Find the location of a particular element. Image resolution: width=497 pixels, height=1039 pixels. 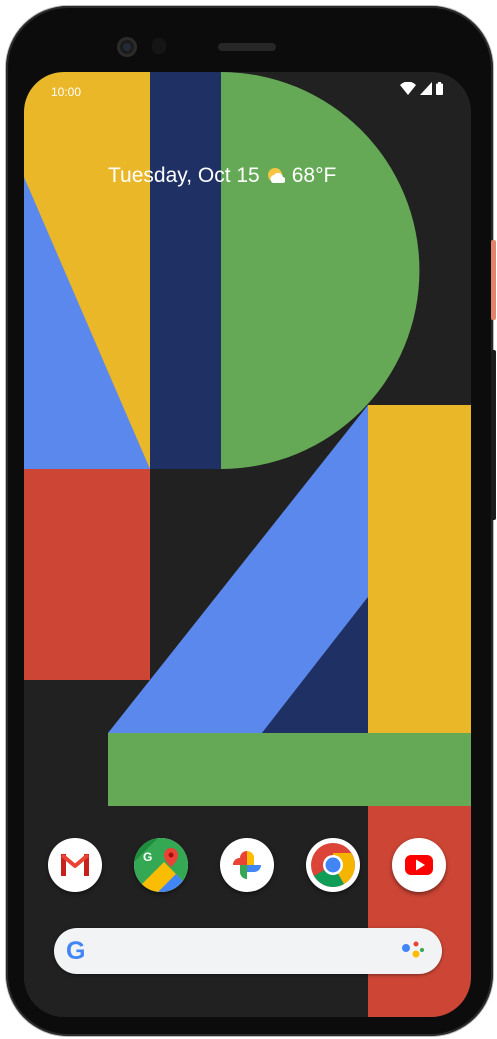

maps-app: G is located at coordinates (161, 865).